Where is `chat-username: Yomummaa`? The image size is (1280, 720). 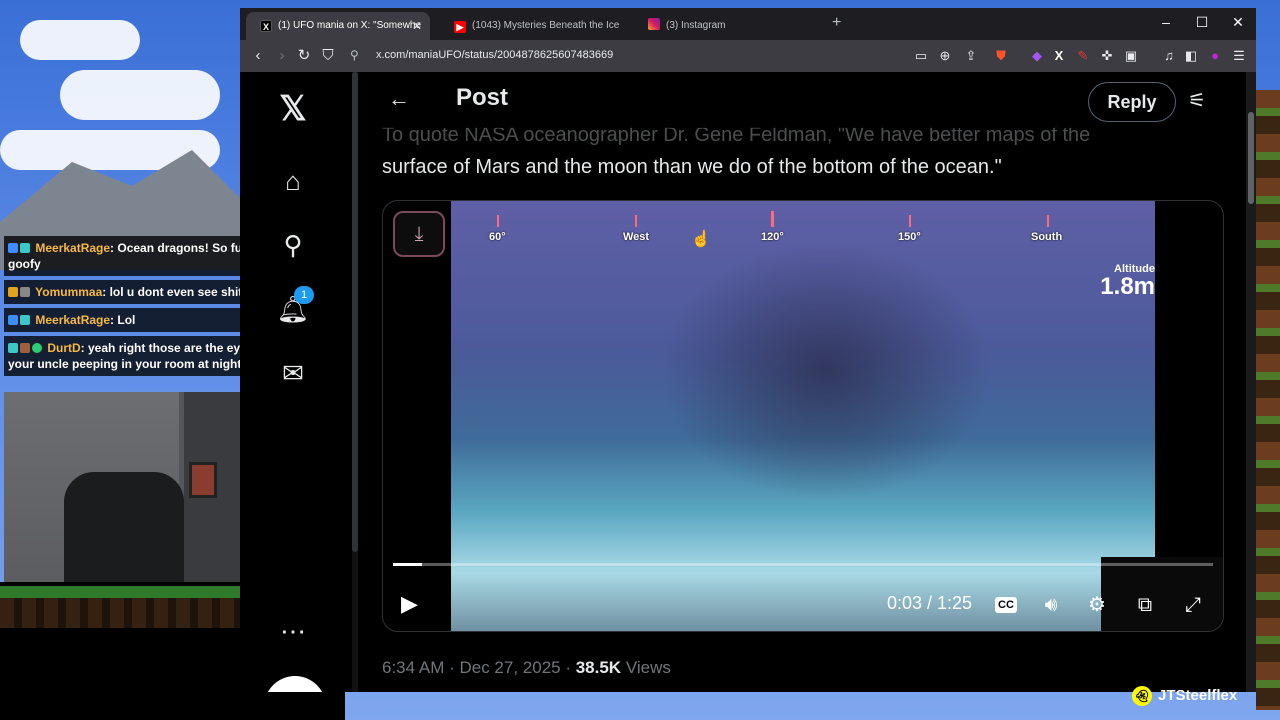 chat-username: Yomummaa is located at coordinates (69, 292).